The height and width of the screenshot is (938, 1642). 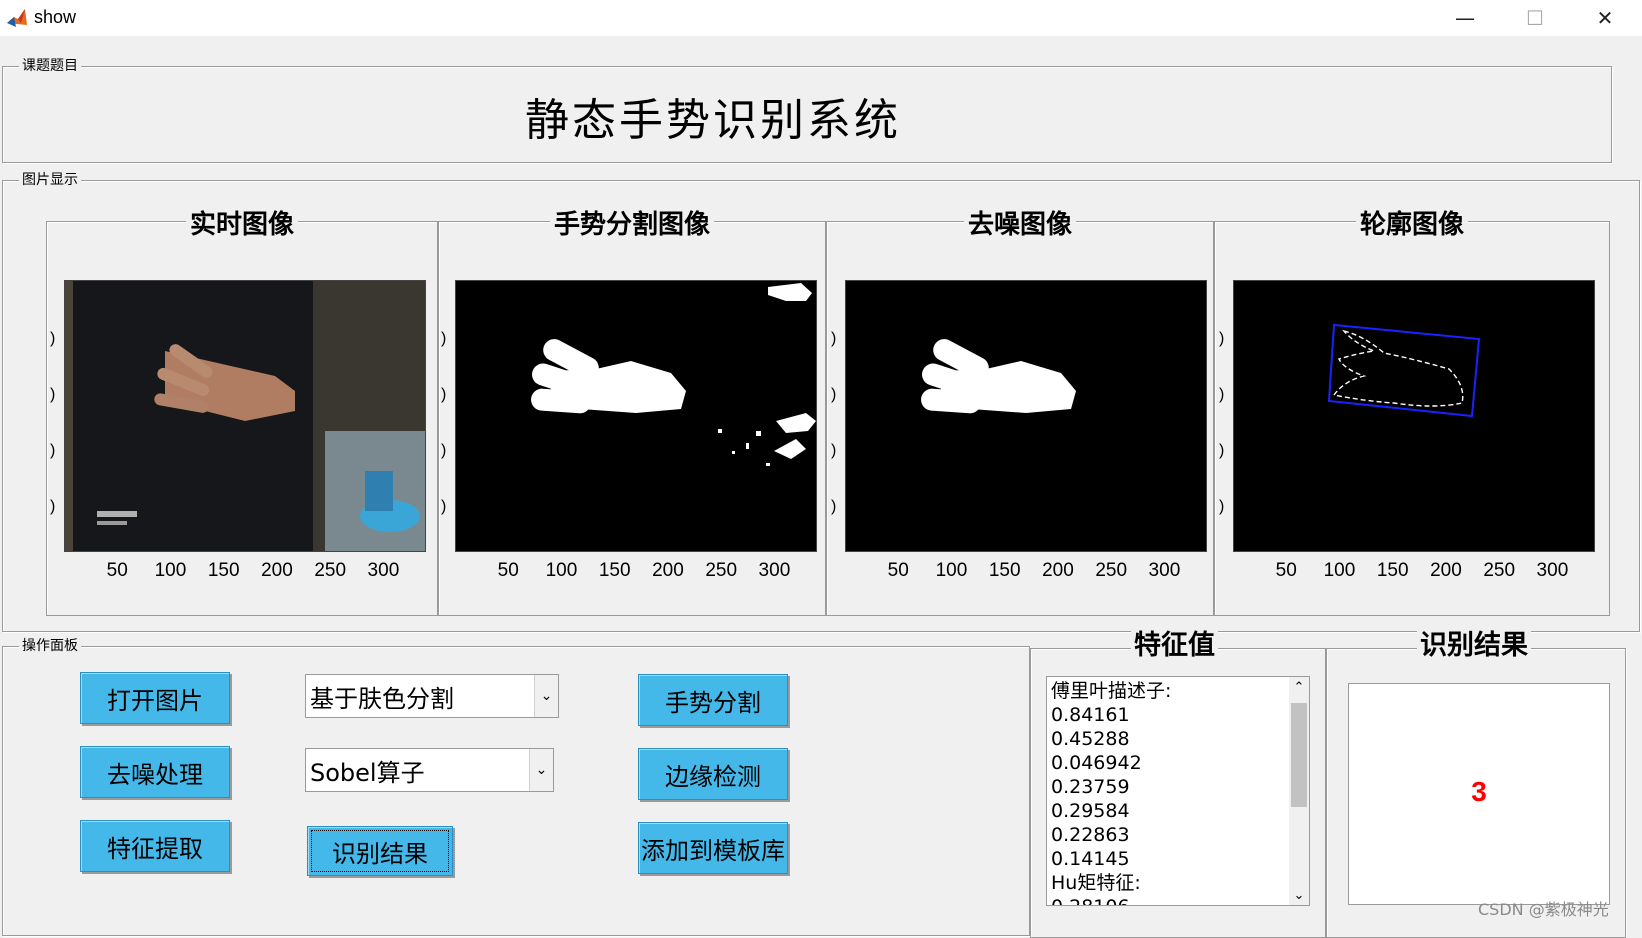 What do you see at coordinates (245, 416) in the screenshot?
I see `realtime-image` at bounding box center [245, 416].